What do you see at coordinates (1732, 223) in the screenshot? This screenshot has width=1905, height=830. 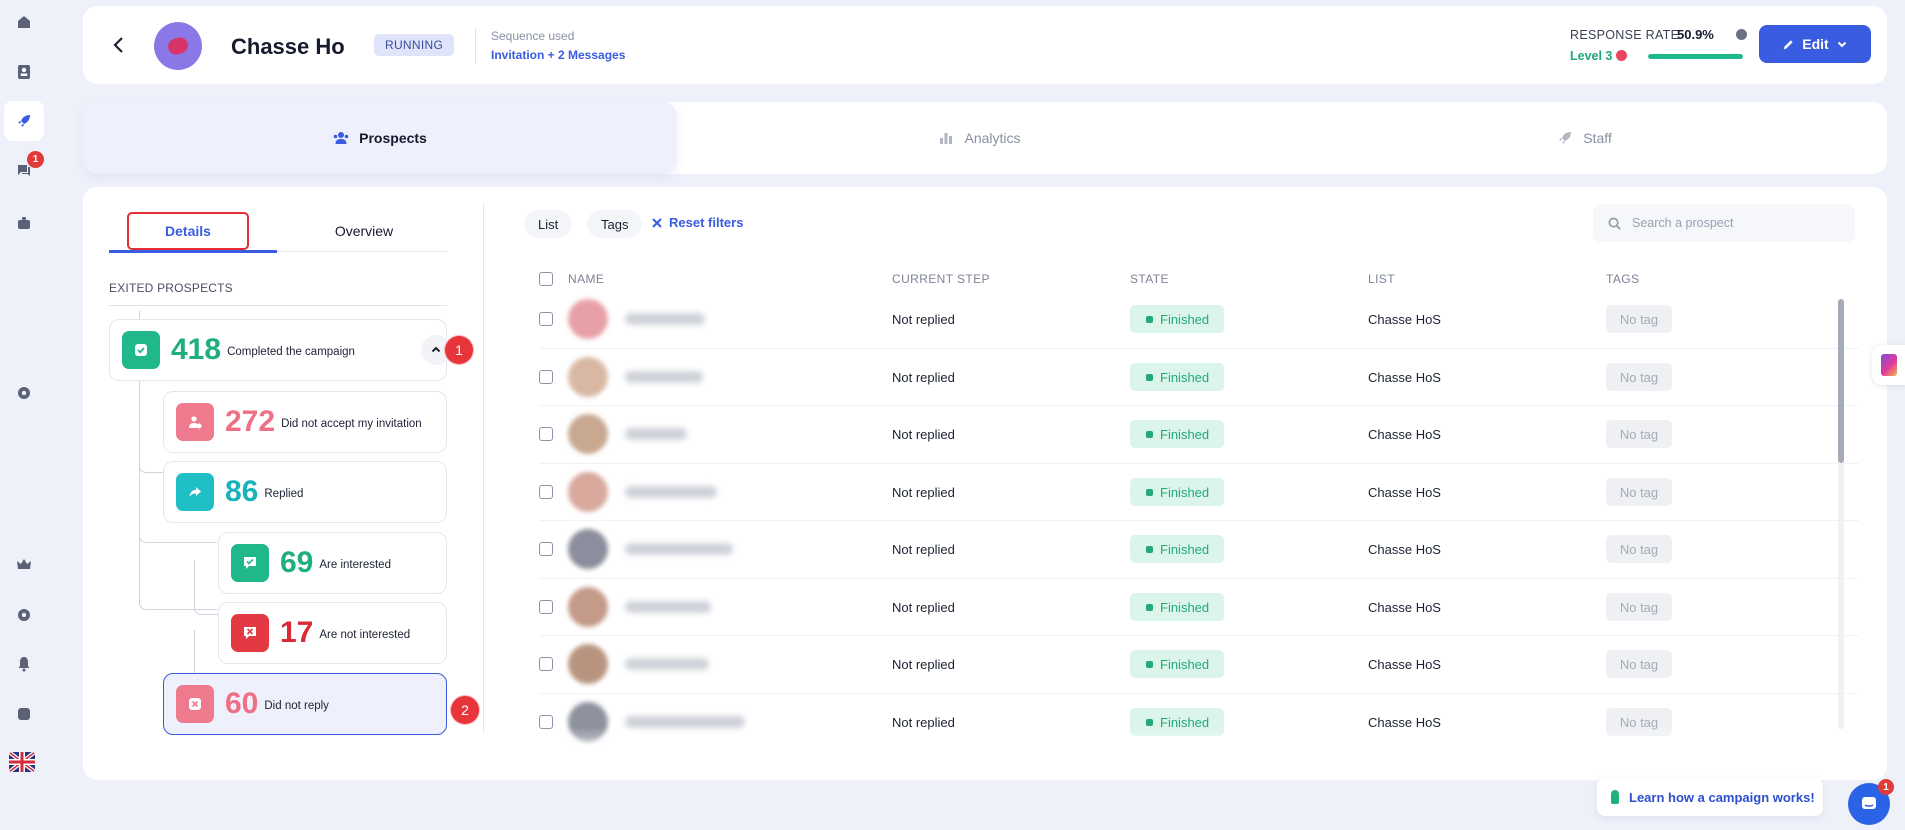 I see `search-input` at bounding box center [1732, 223].